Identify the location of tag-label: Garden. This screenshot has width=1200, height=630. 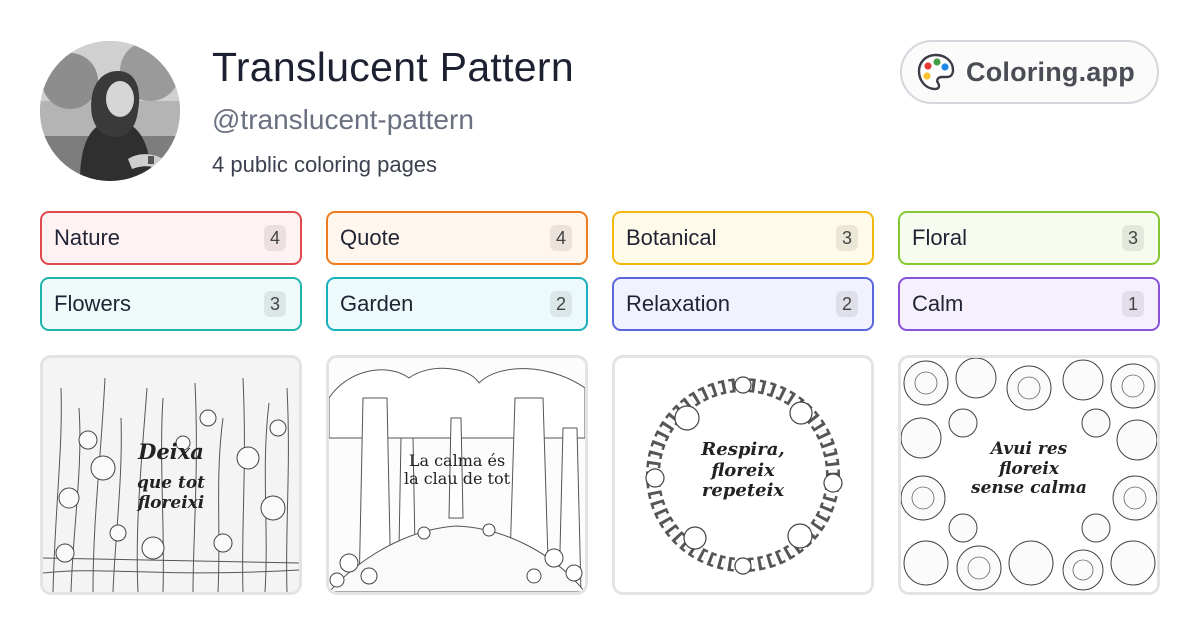
(377, 303).